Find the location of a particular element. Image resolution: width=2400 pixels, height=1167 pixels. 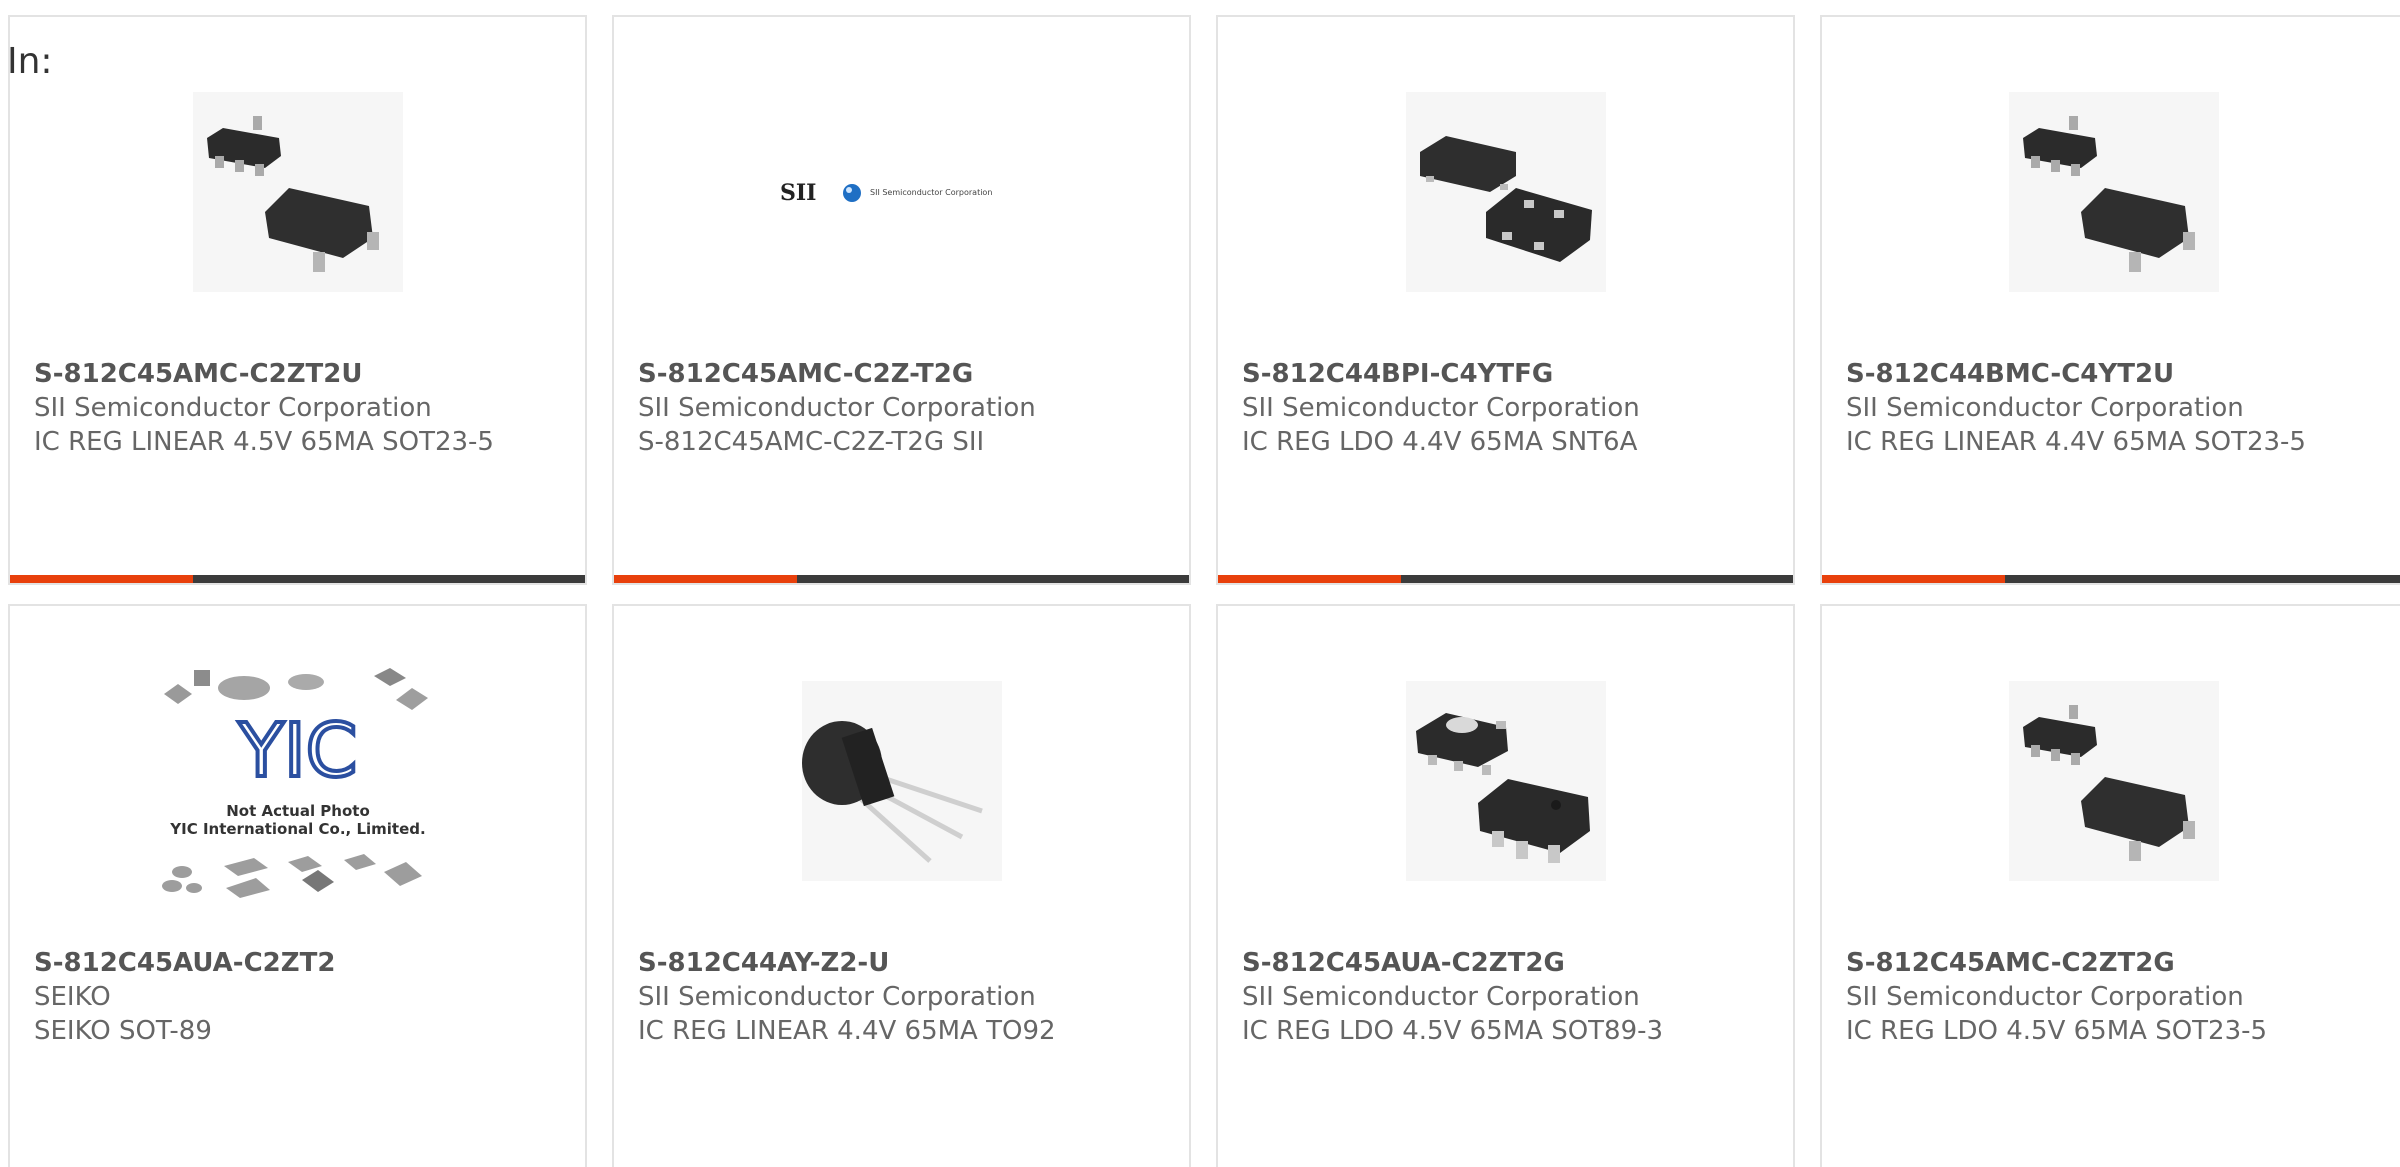

in-label: In: is located at coordinates (30, 61).